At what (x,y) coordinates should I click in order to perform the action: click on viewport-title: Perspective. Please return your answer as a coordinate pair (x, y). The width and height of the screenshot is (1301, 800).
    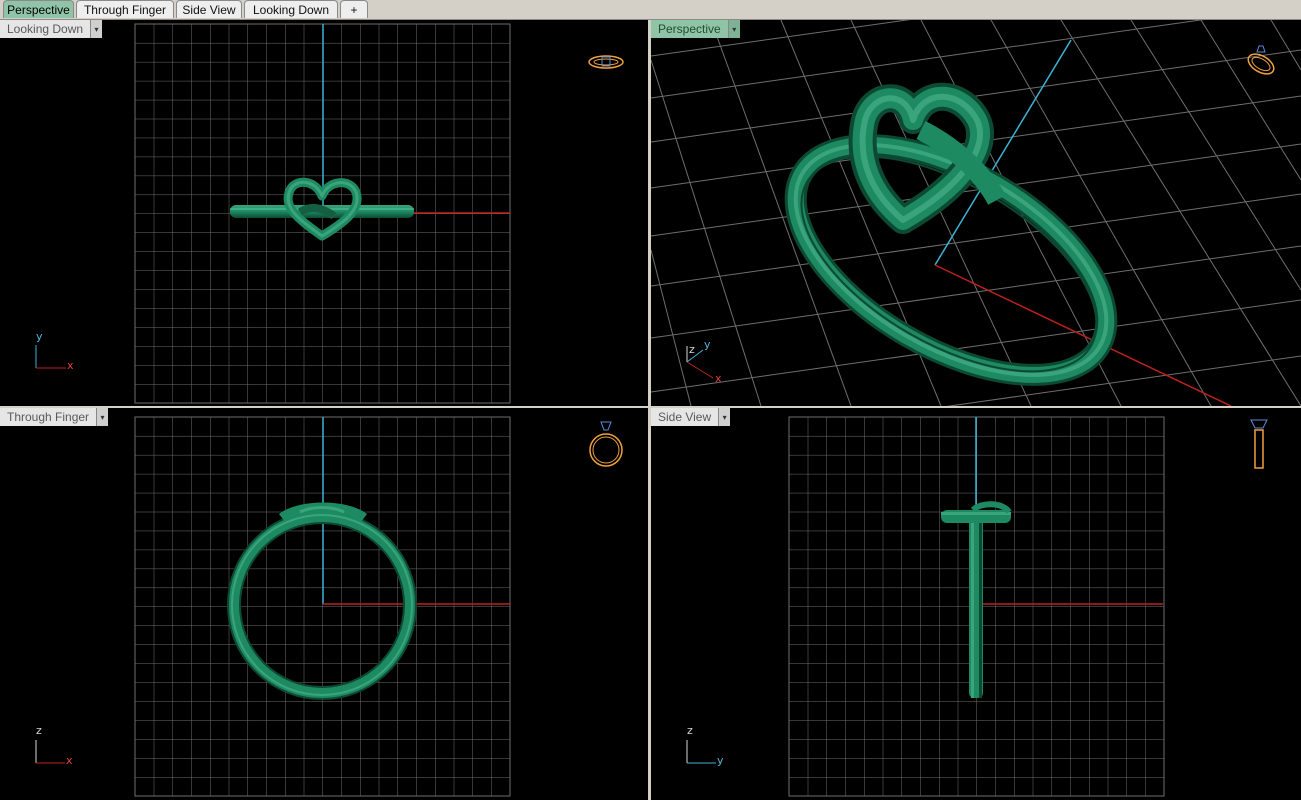
    Looking at the image, I should click on (689, 29).